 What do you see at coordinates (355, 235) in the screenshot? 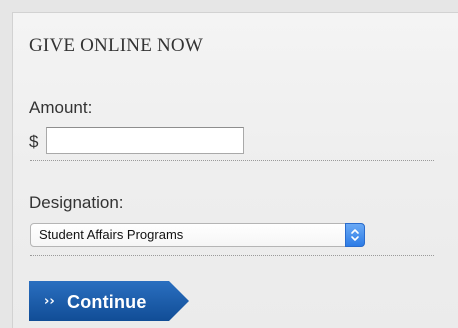
I see `select-updown-arrows-icon` at bounding box center [355, 235].